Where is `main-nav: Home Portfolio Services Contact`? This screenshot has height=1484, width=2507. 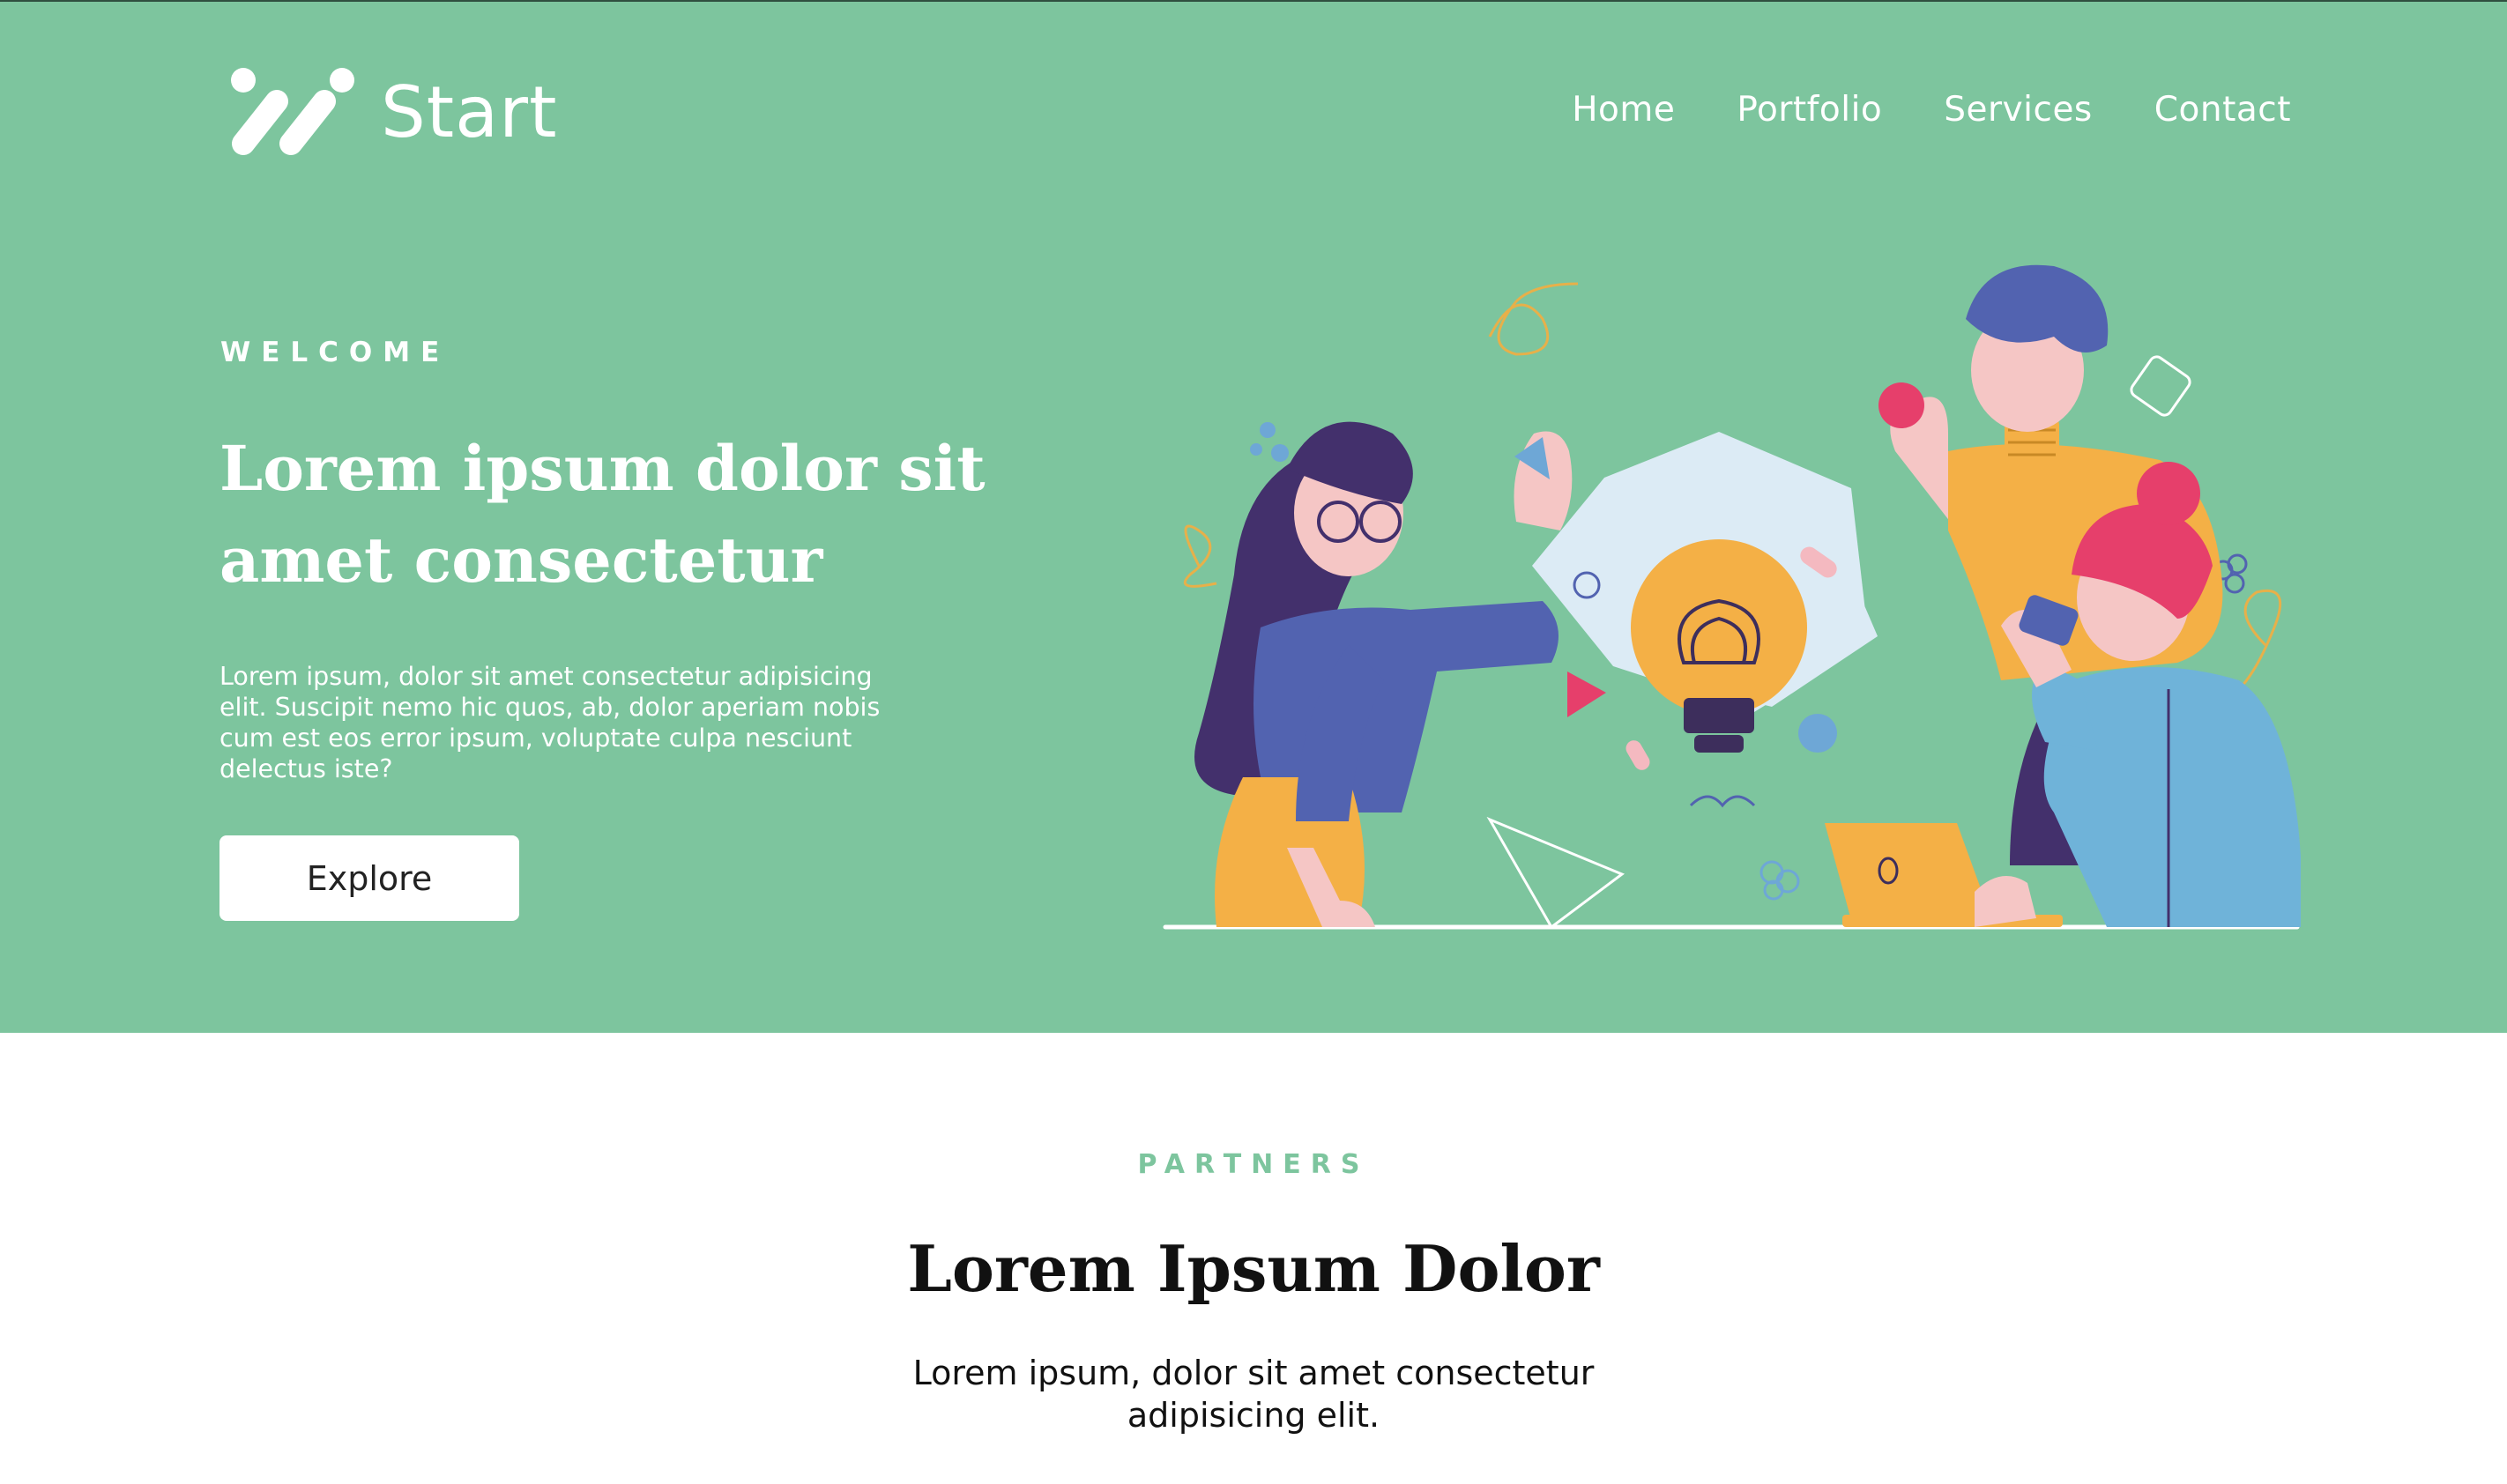 main-nav: Home Portfolio Services Contact is located at coordinates (1931, 110).